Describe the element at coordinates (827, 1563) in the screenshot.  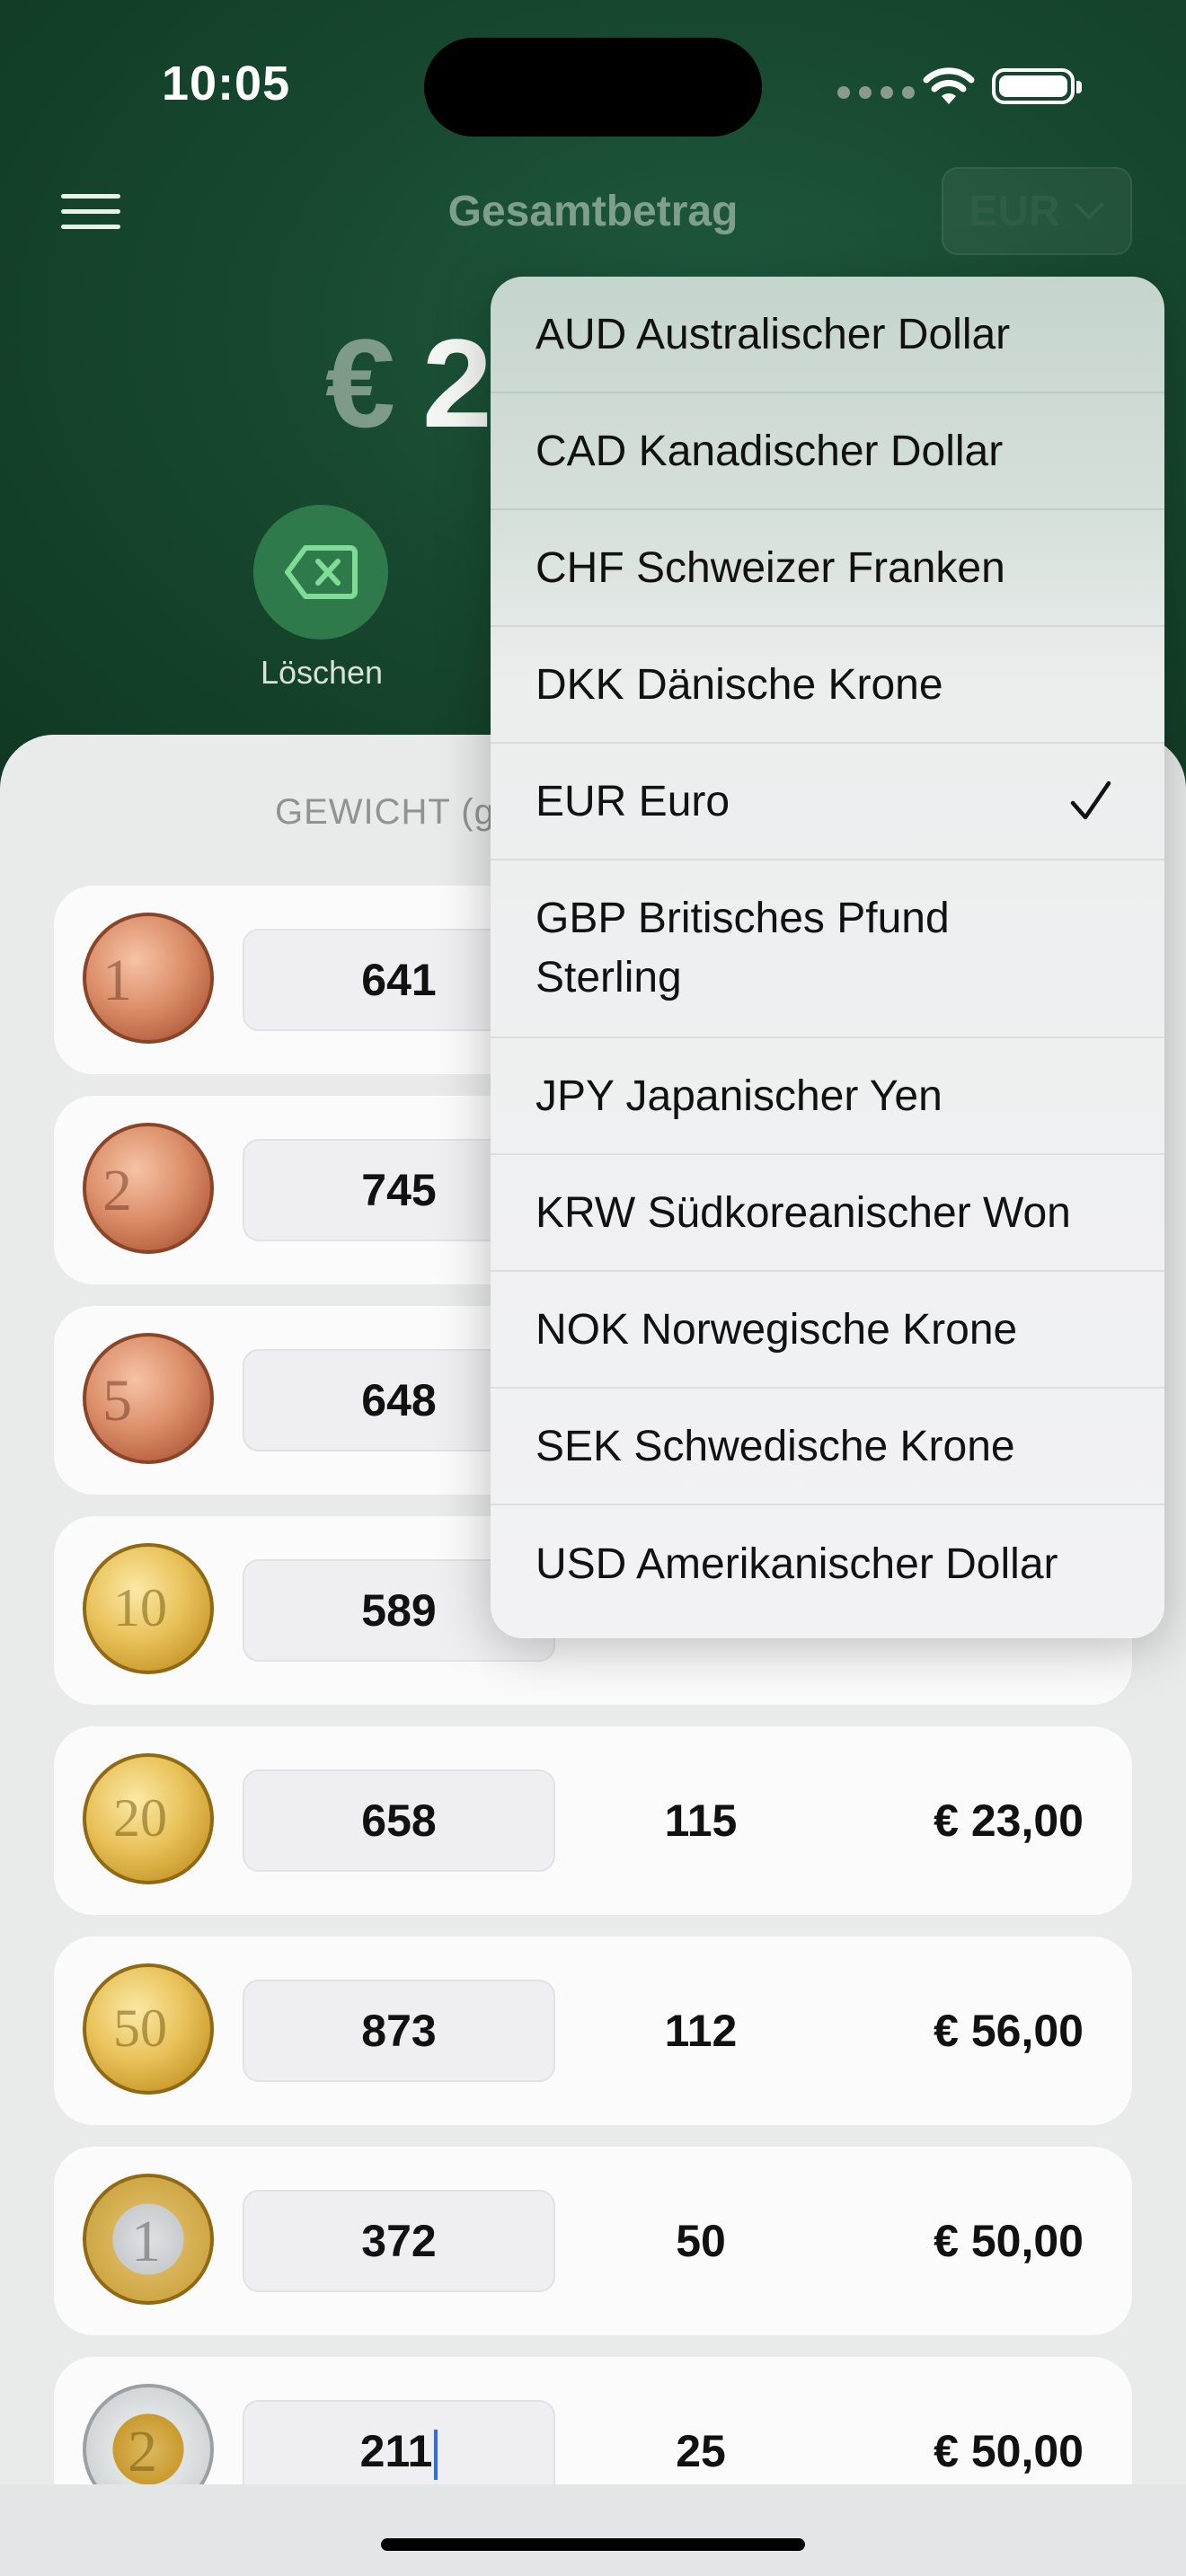
I see `menu-item-usd: USD Amerikanischer Dollar` at that location.